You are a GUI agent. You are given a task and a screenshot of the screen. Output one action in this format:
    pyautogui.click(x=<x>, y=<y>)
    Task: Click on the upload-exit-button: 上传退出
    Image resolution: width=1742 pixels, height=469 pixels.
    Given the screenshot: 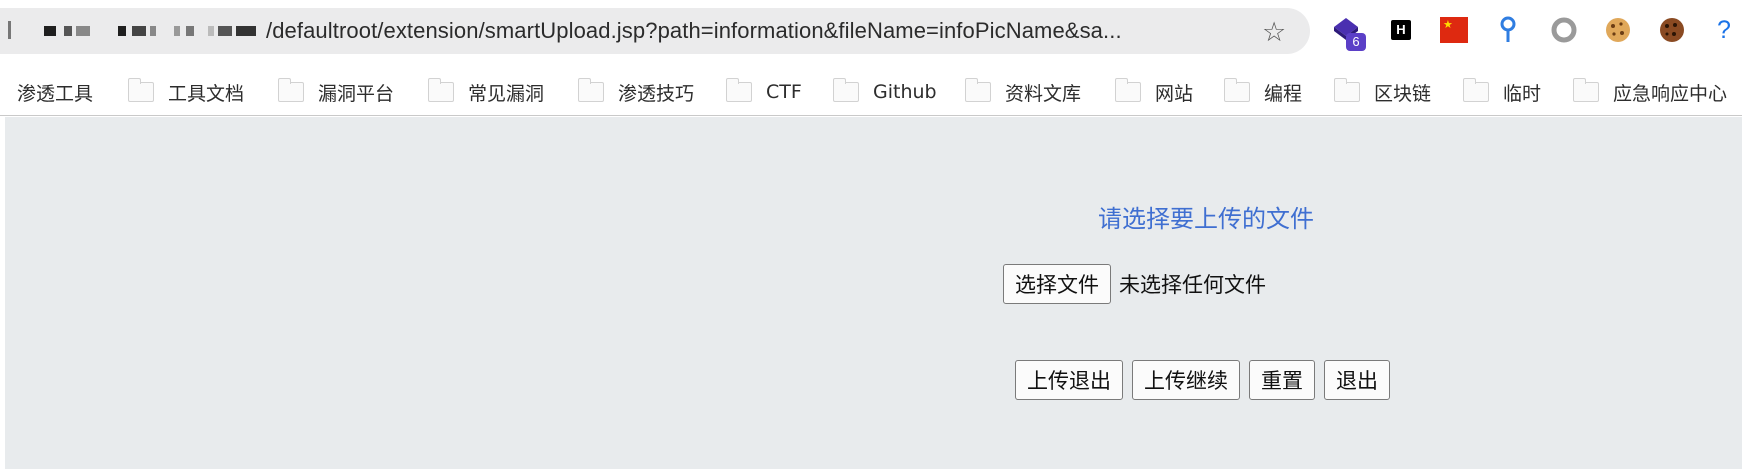 What is the action you would take?
    pyautogui.click(x=1069, y=380)
    